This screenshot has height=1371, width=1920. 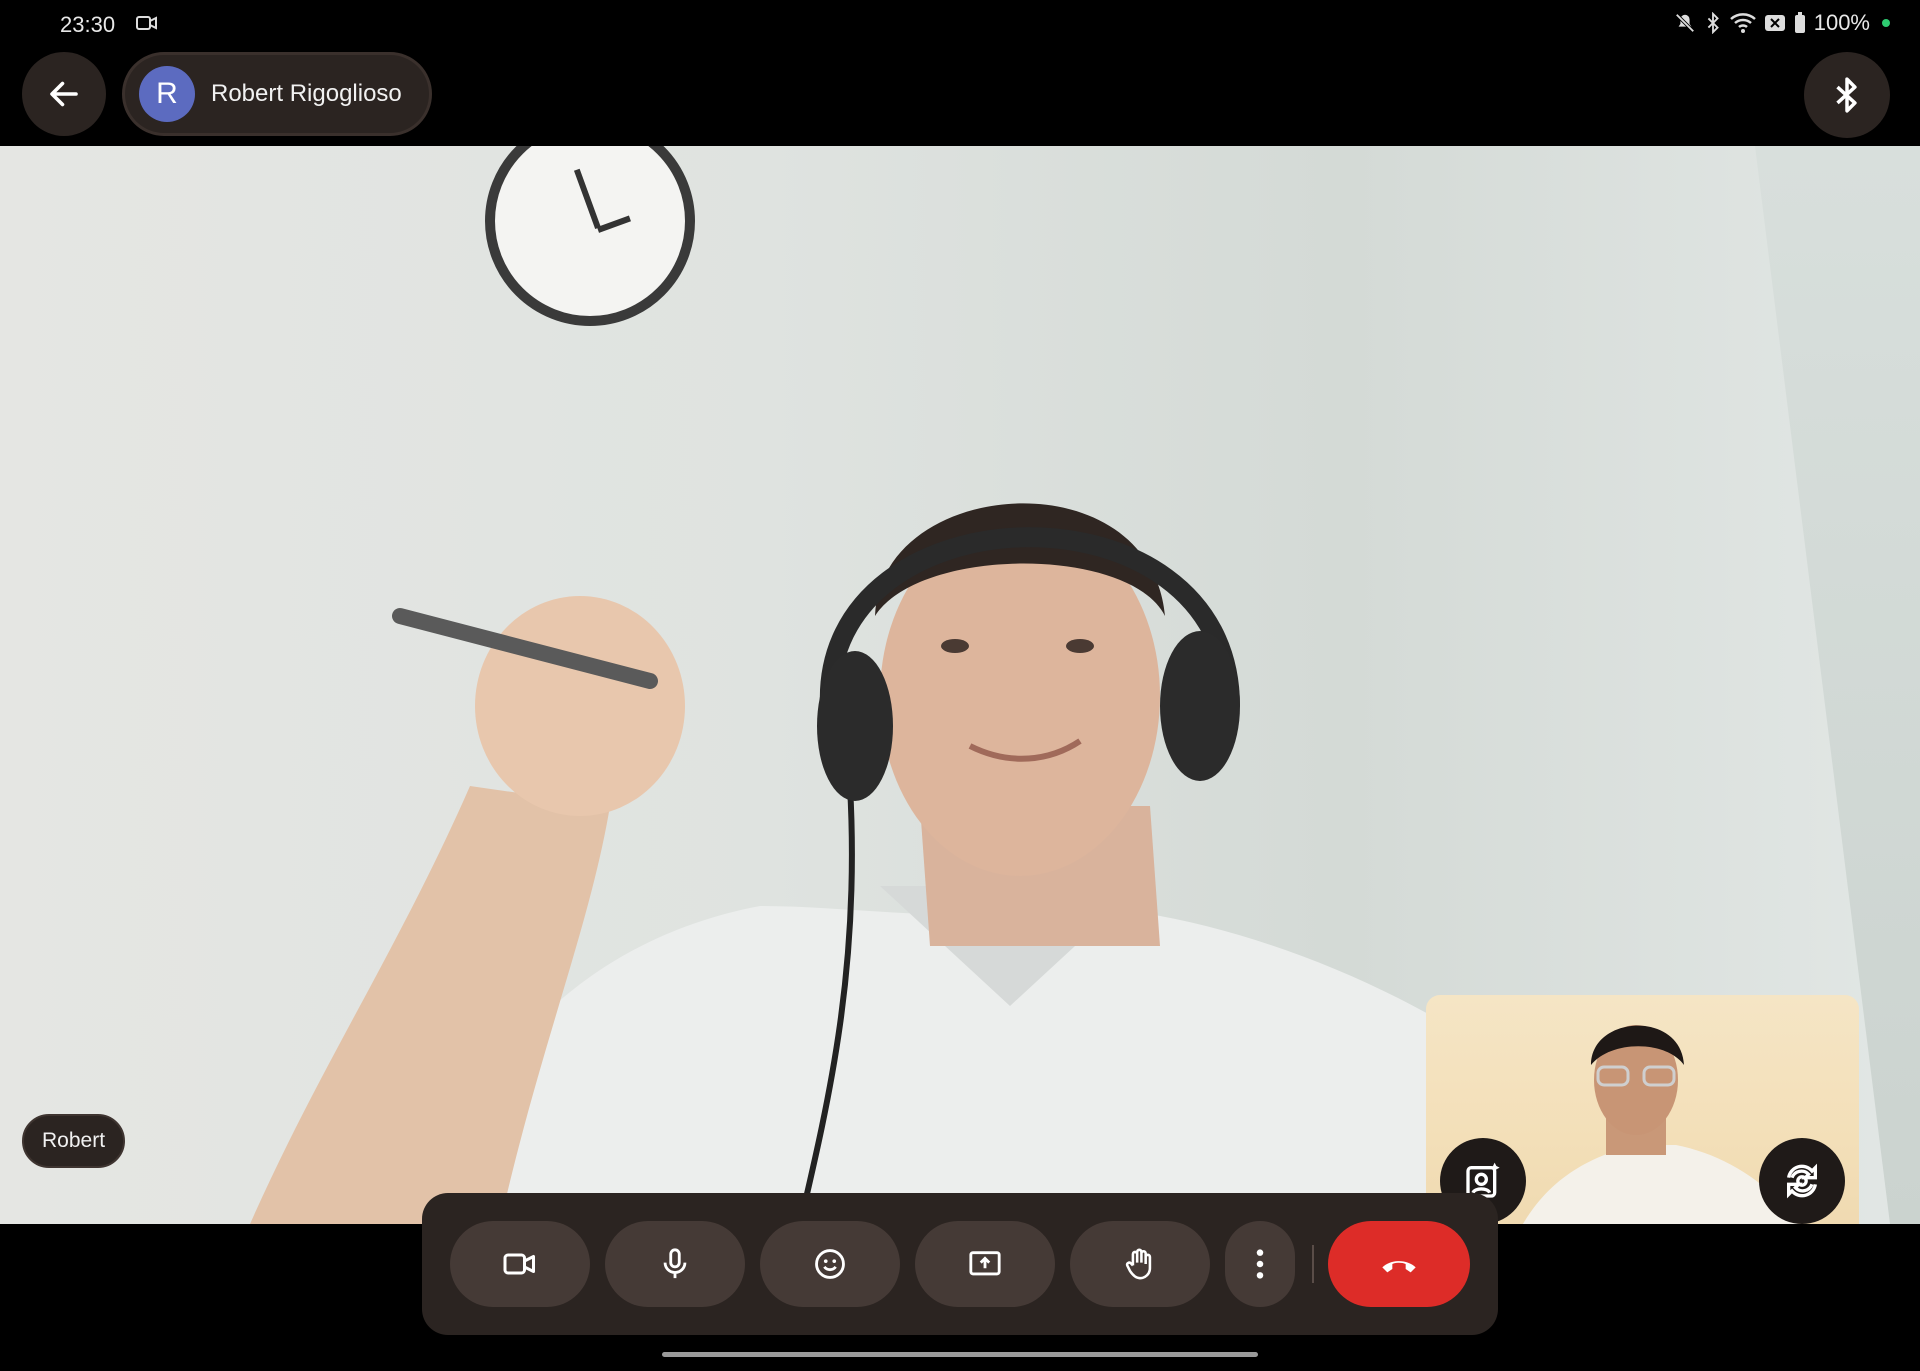 I want to click on camera-icon, so click(x=519, y=1264).